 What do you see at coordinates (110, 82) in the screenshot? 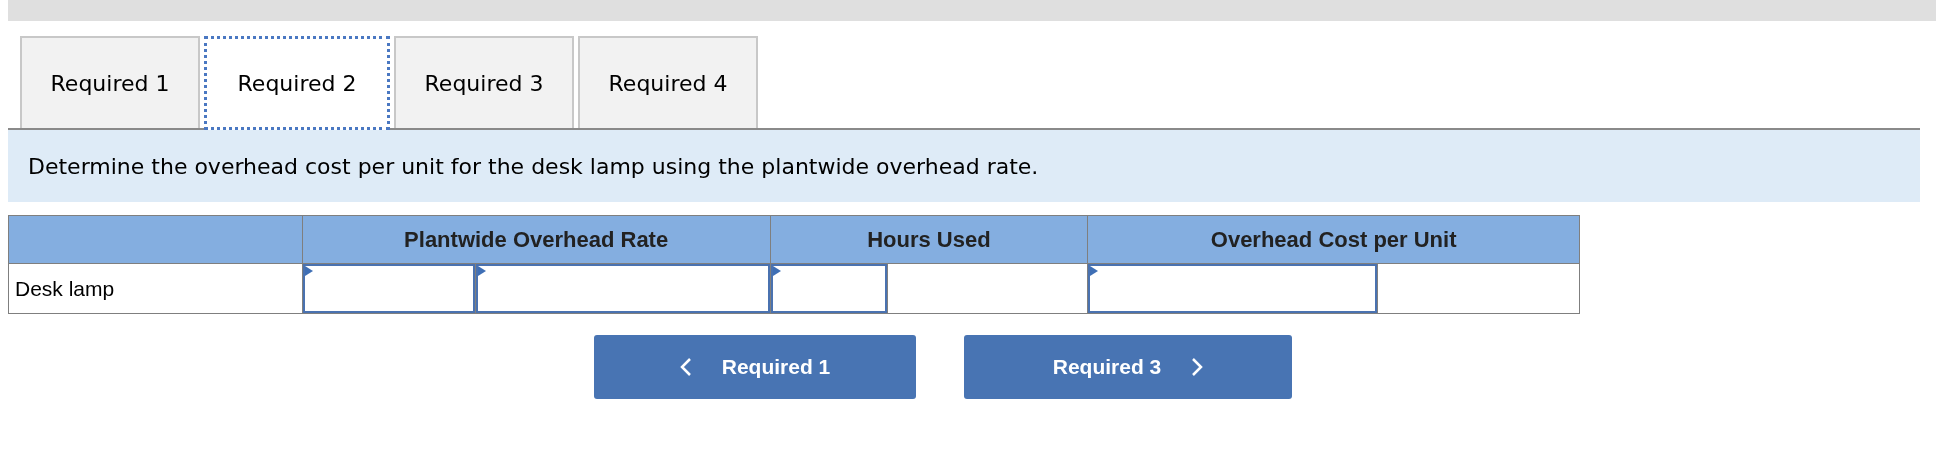
I see `tab: Required 1` at bounding box center [110, 82].